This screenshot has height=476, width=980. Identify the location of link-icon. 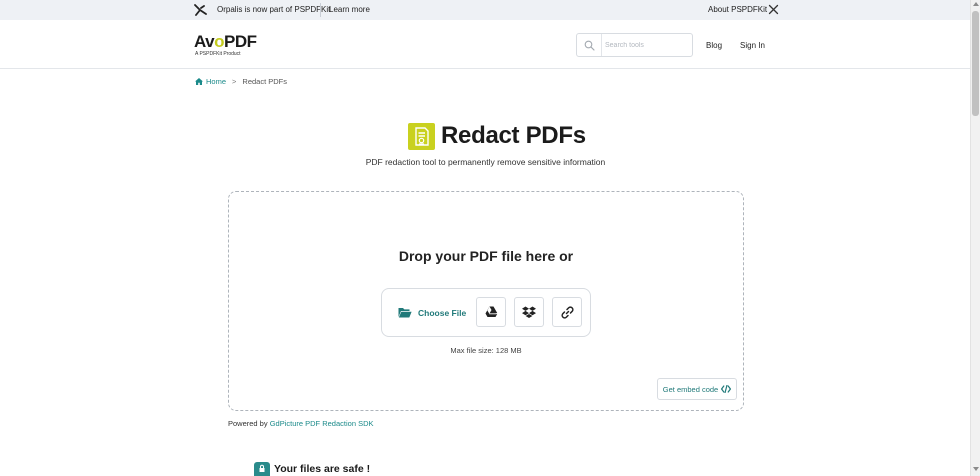
(567, 312).